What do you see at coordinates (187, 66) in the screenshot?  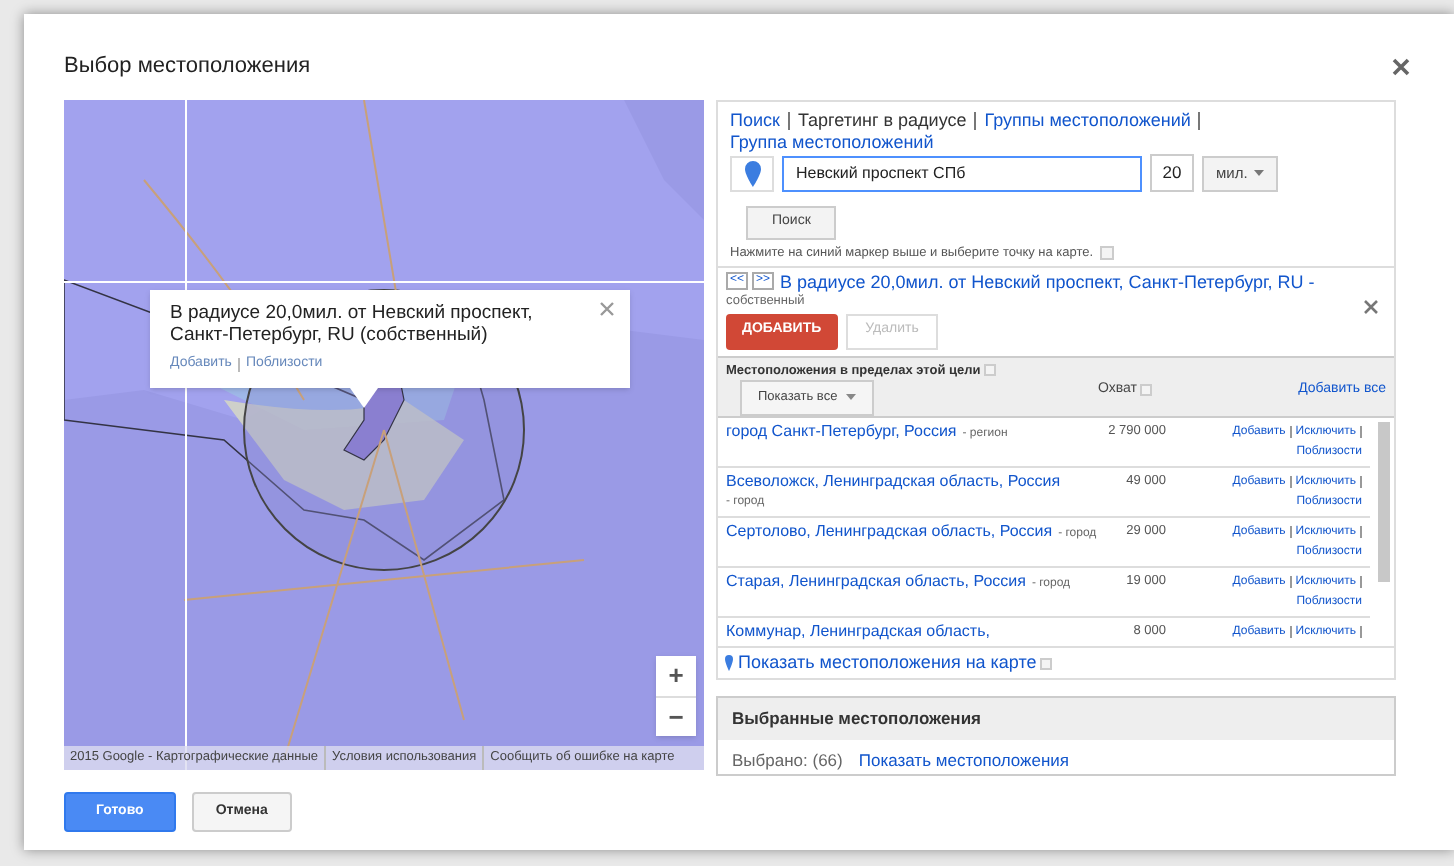 I see `dialog-title: Выбор местоположения` at bounding box center [187, 66].